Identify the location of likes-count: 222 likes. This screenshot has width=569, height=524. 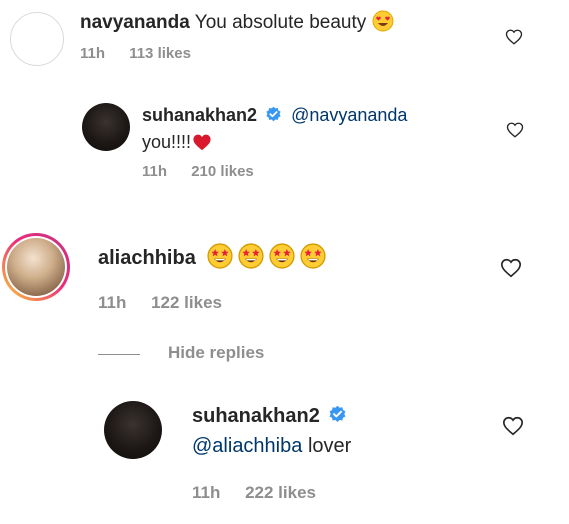
(280, 492).